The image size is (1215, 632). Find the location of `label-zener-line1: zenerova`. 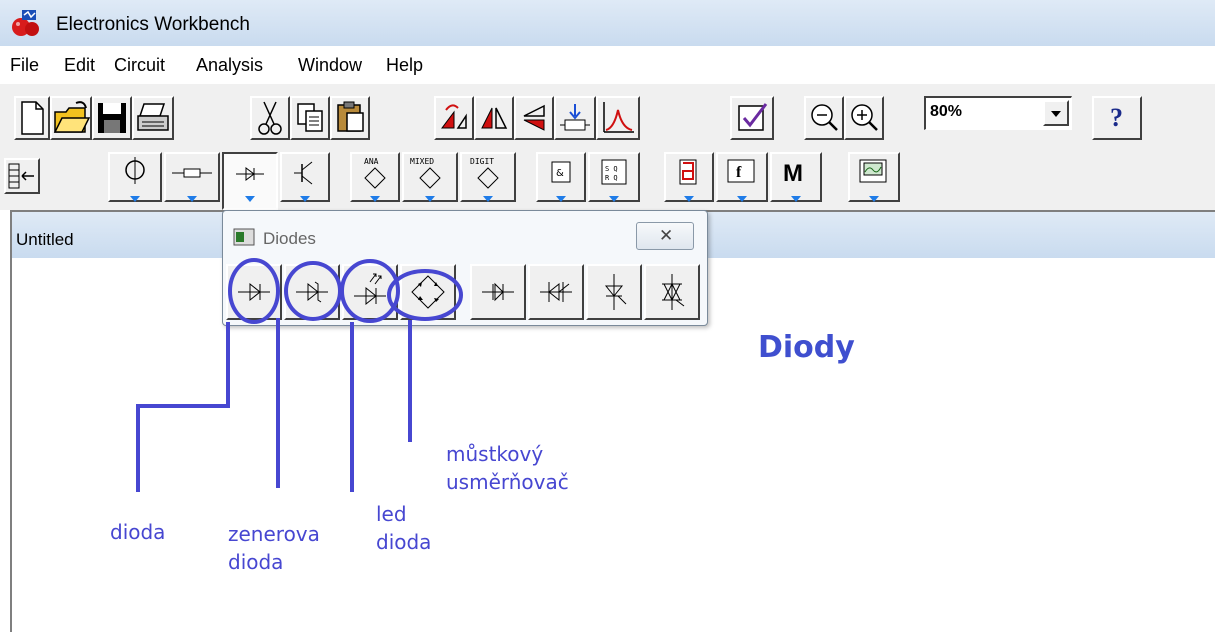

label-zener-line1: zenerova is located at coordinates (274, 534).